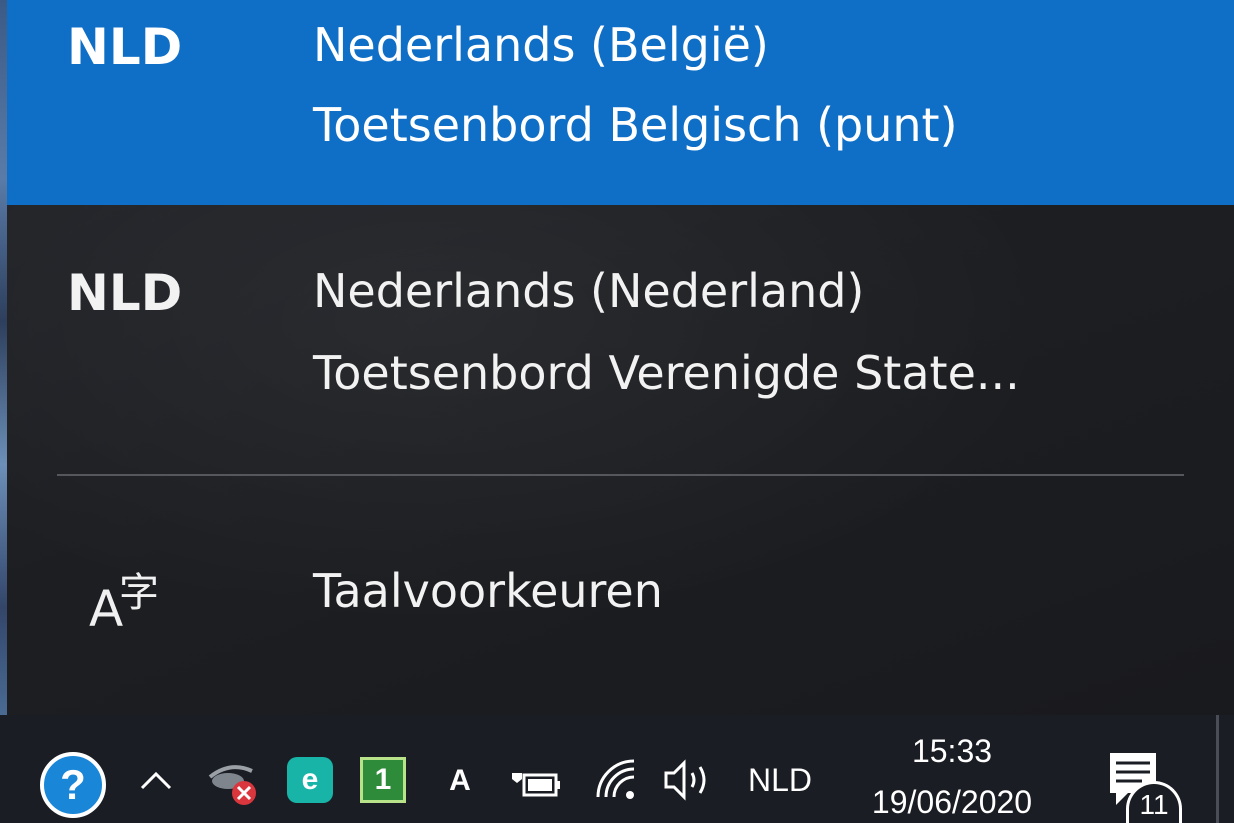  I want to click on language-name: Nederlands (België), so click(541, 45).